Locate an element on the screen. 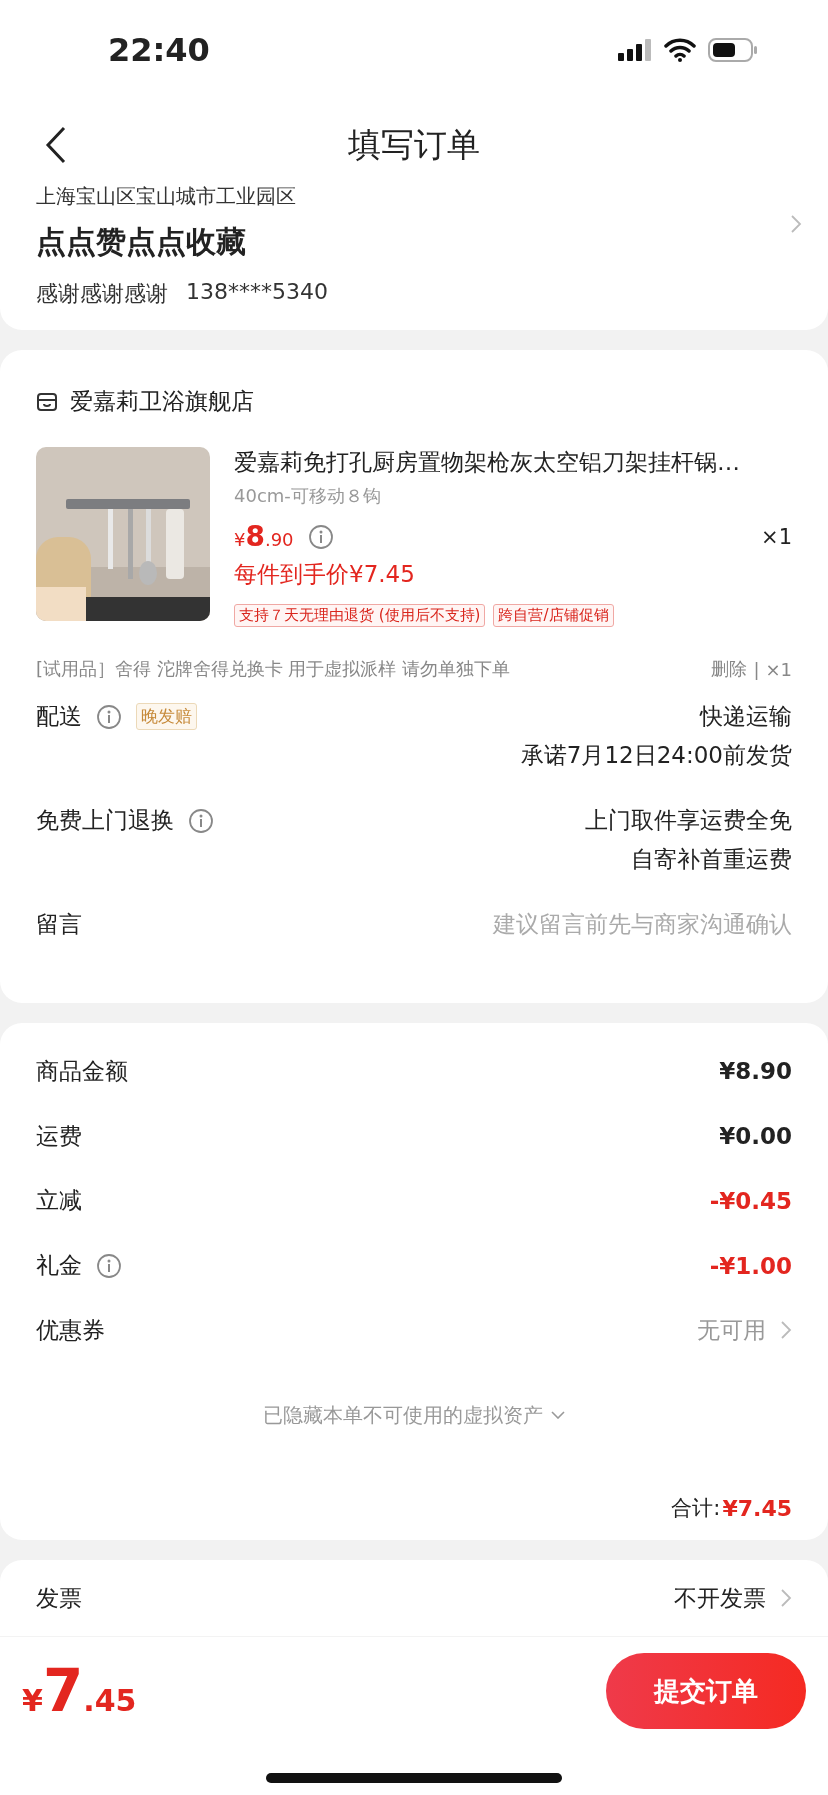  total-value: ¥7.45 is located at coordinates (757, 1508).